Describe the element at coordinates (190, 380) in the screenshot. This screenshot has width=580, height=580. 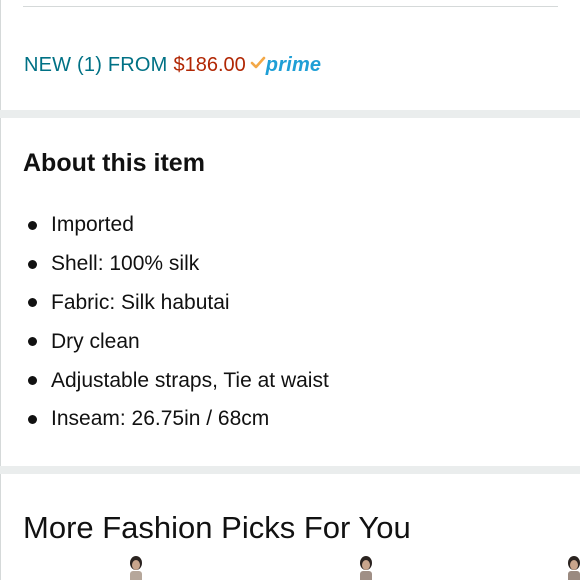
I see `bullet-text: Adjustable straps, Tie at waist` at that location.